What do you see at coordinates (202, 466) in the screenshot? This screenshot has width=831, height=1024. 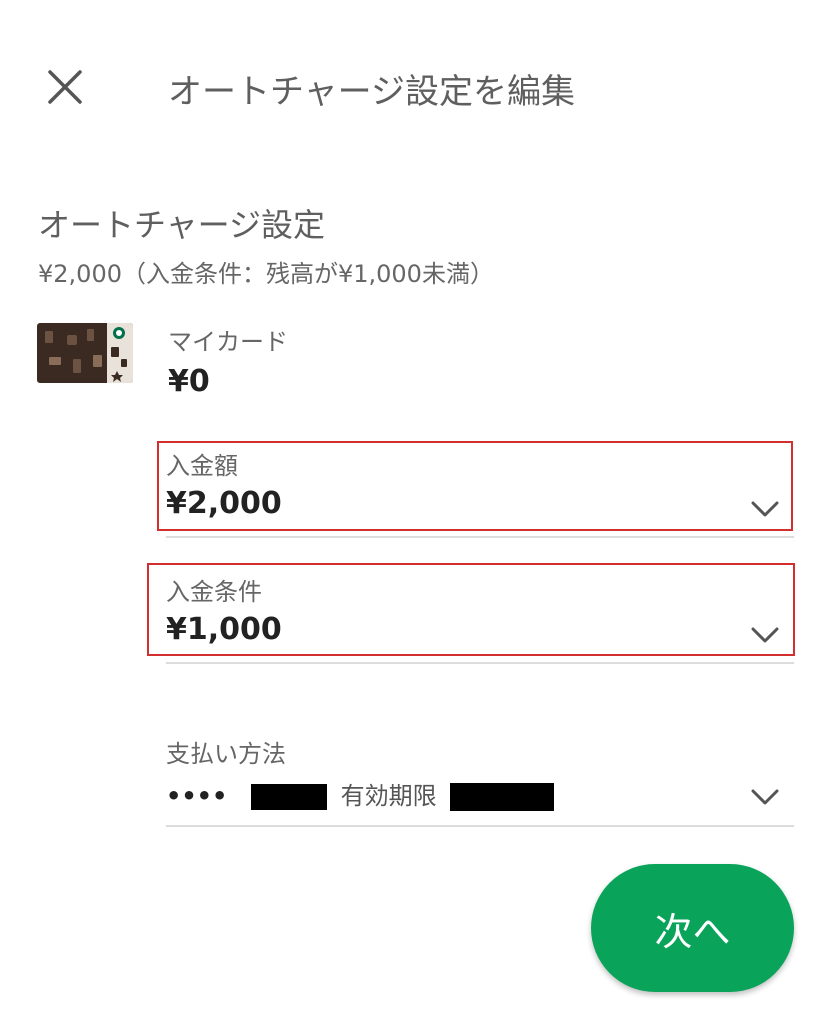 I see `amount-label: 入金額` at bounding box center [202, 466].